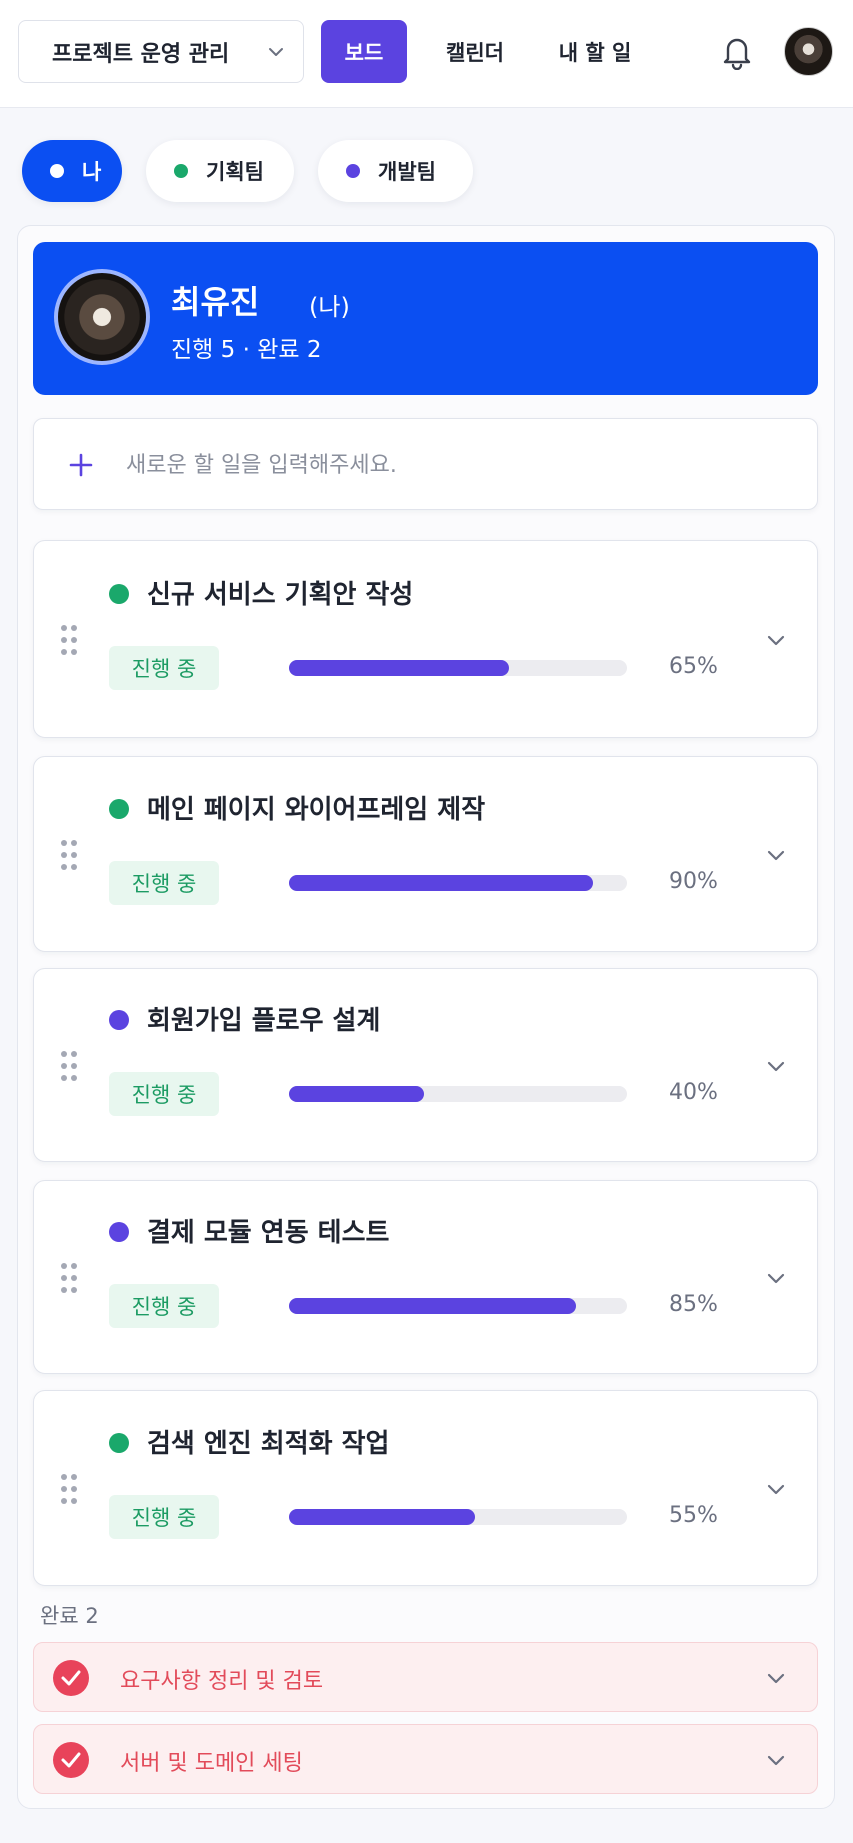 The image size is (853, 1843). I want to click on task-title: 회원가입 플로우 설계, so click(264, 1021).